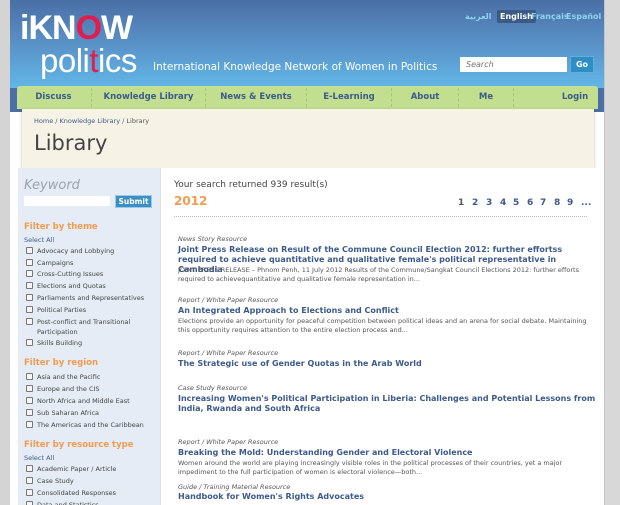  Describe the element at coordinates (570, 203) in the screenshot. I see `page-link: 9` at that location.